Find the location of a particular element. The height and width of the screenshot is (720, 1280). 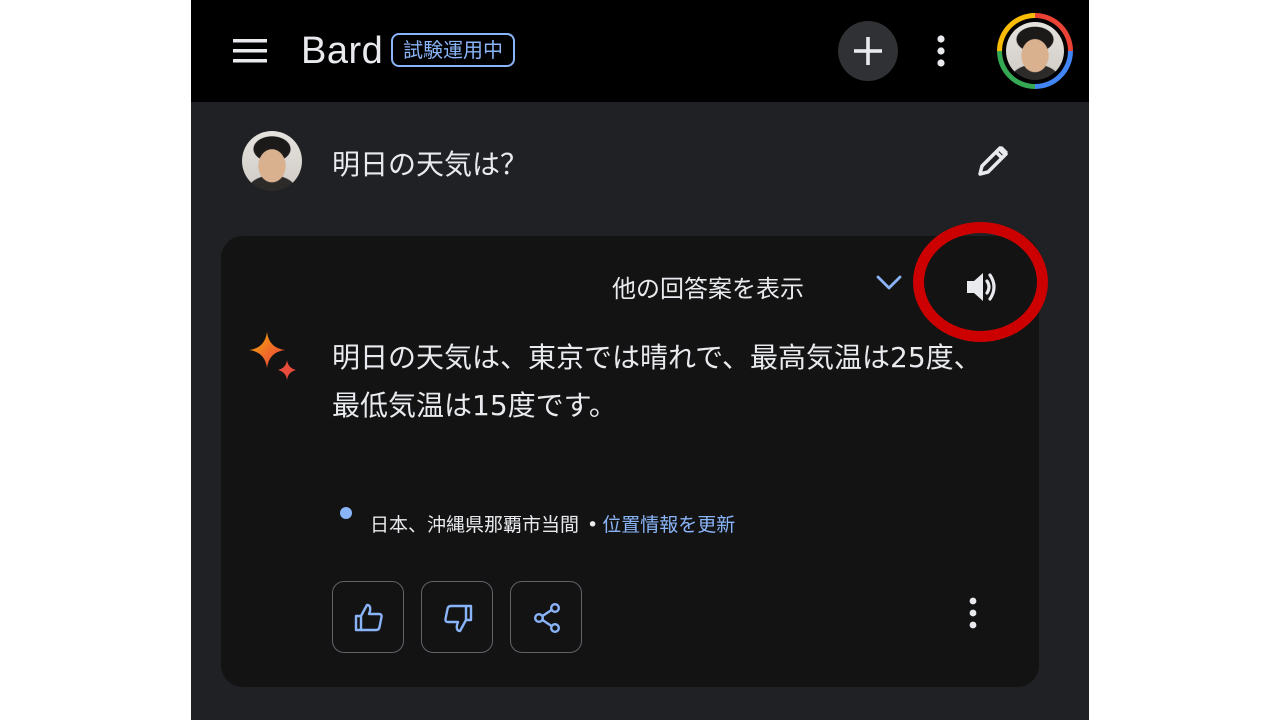

update-location-link: 位置情報を更新 is located at coordinates (668, 525).